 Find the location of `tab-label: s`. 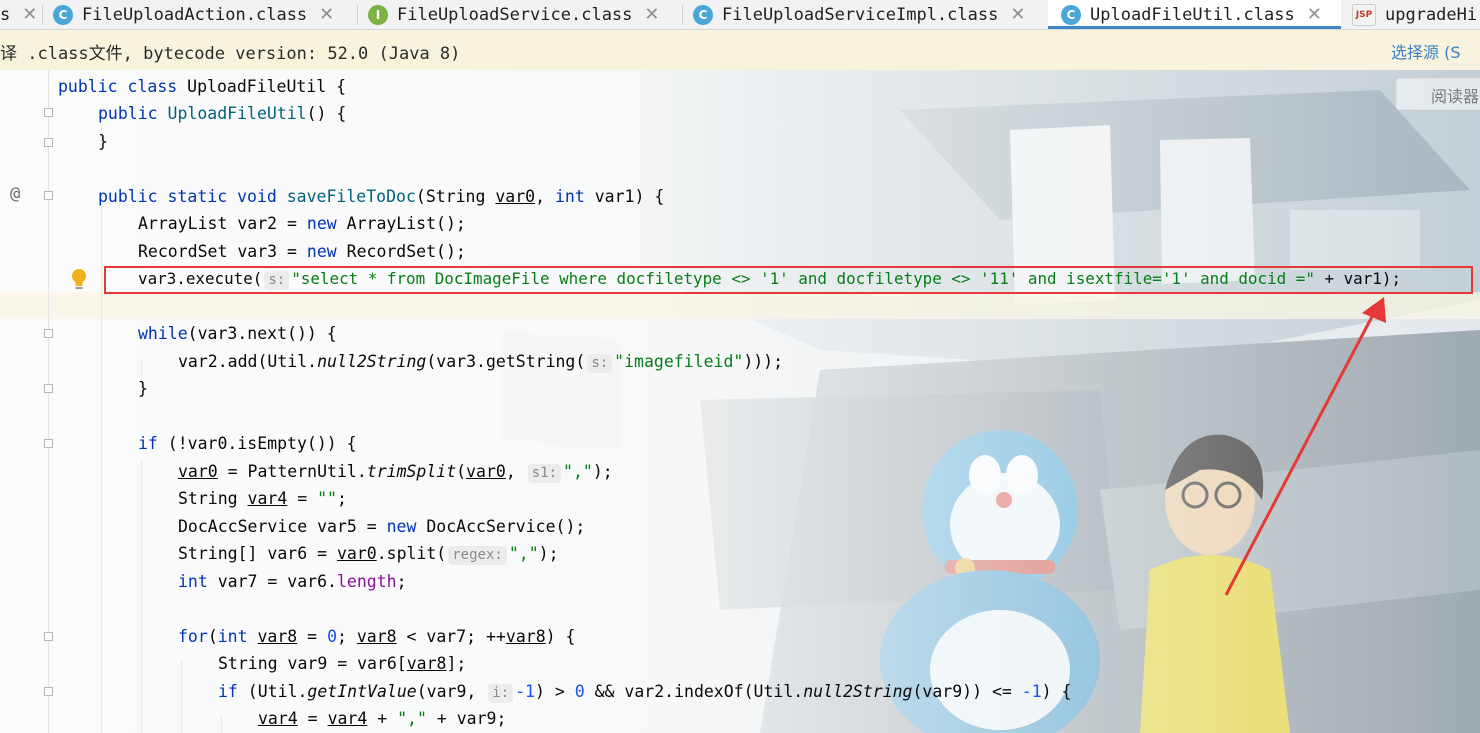

tab-label: s is located at coordinates (5, 14).